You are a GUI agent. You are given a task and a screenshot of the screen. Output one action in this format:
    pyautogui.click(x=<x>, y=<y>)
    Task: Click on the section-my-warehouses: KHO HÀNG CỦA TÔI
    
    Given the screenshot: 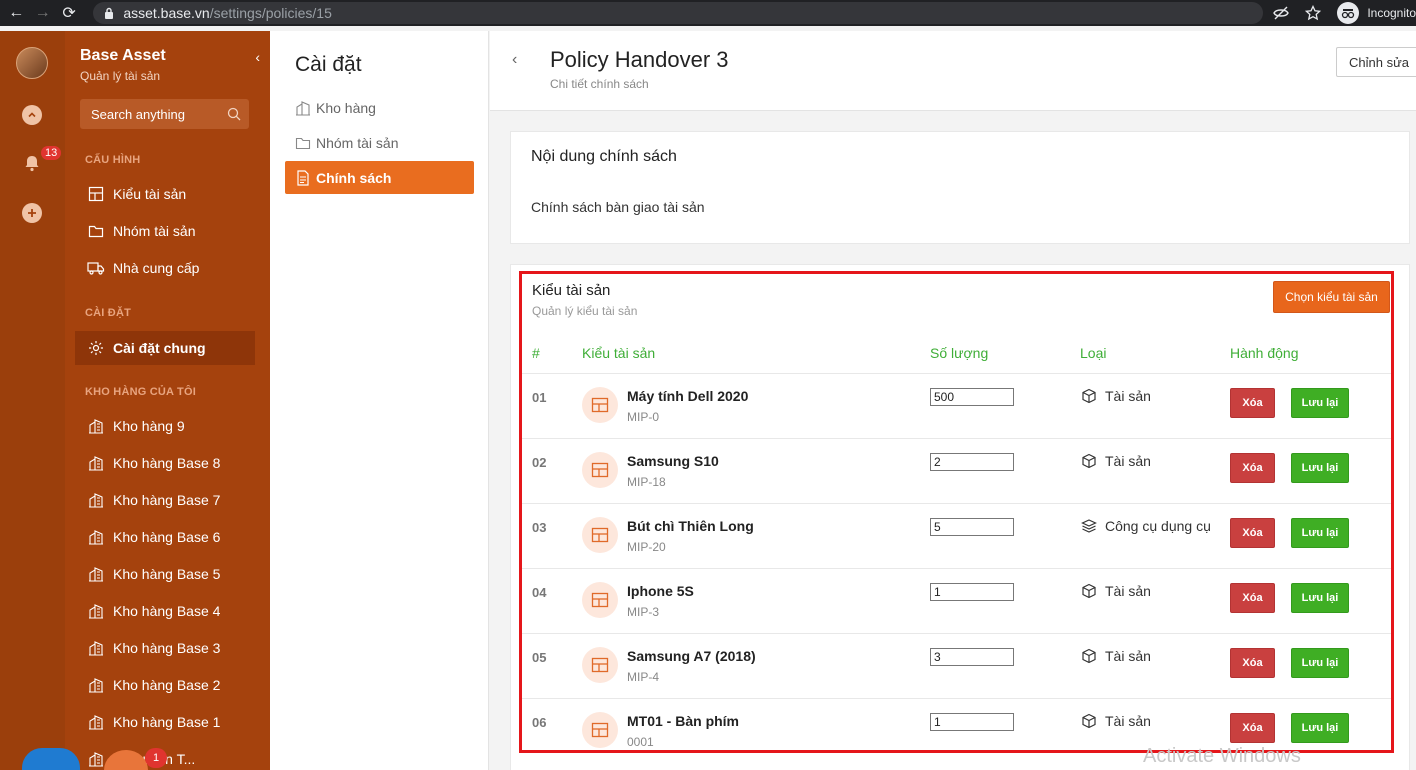 What is the action you would take?
    pyautogui.click(x=140, y=392)
    